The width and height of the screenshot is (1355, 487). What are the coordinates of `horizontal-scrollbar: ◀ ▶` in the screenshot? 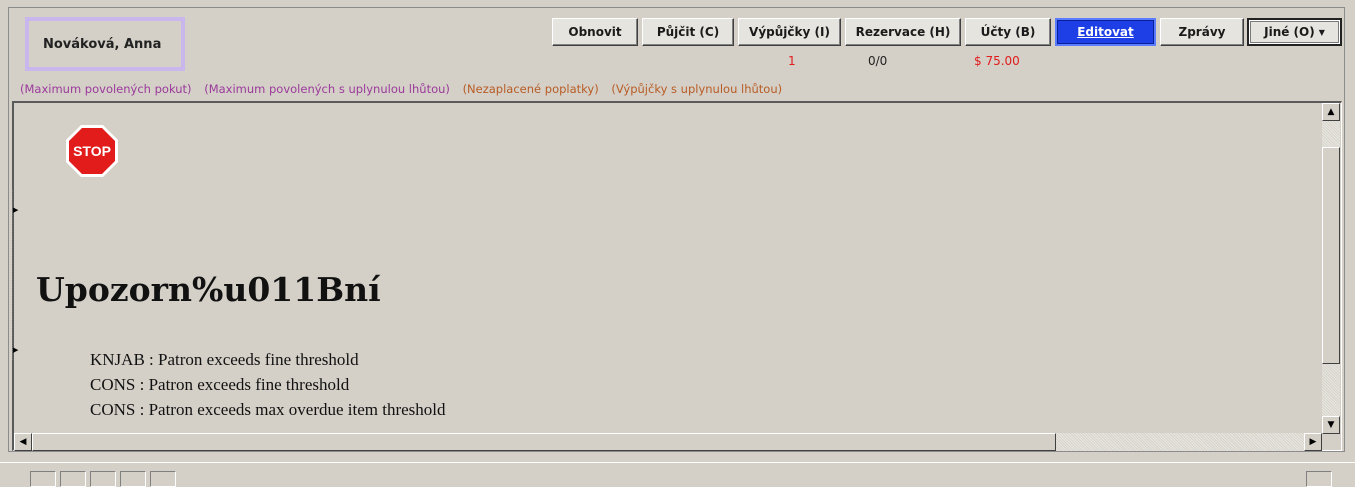 It's located at (668, 442).